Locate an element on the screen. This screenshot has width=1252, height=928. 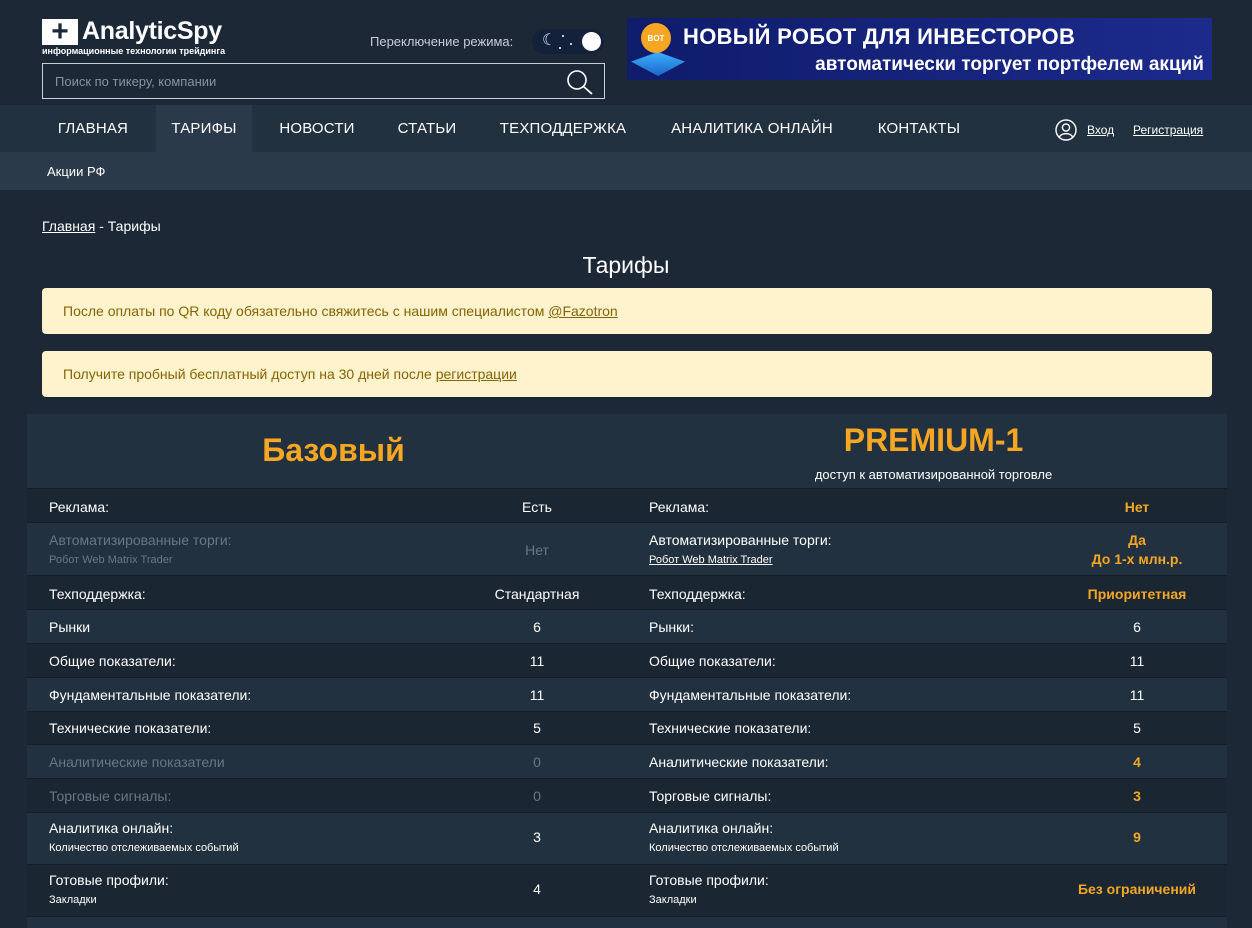
breadcrumb-home-link: Главная is located at coordinates (68, 226).